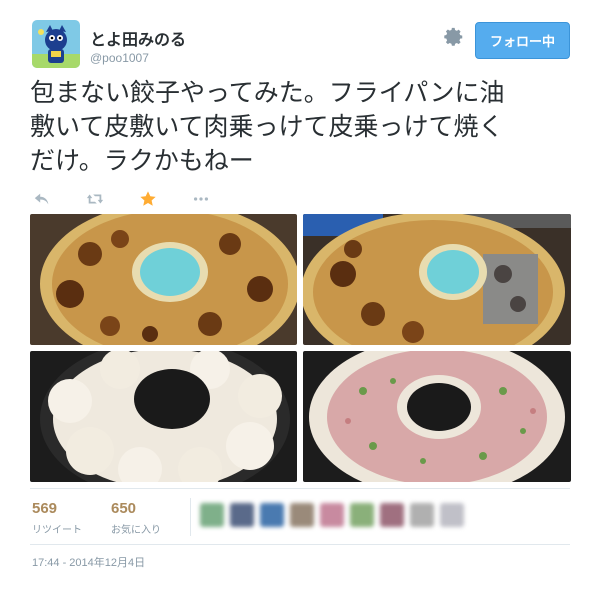  Describe the element at coordinates (437, 279) in the screenshot. I see `photo-browned-gyoza-ring-flipped` at that location.